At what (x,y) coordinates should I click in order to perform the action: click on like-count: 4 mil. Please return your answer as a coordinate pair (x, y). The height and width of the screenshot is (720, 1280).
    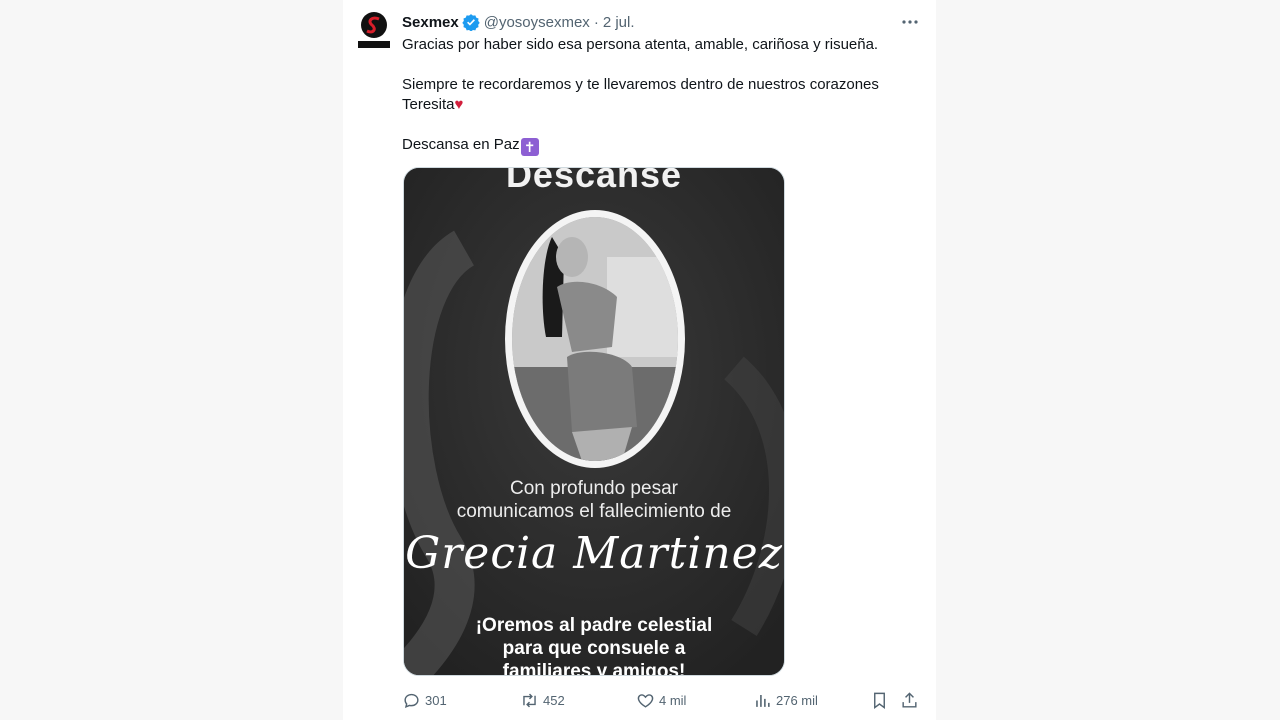
    Looking at the image, I should click on (673, 700).